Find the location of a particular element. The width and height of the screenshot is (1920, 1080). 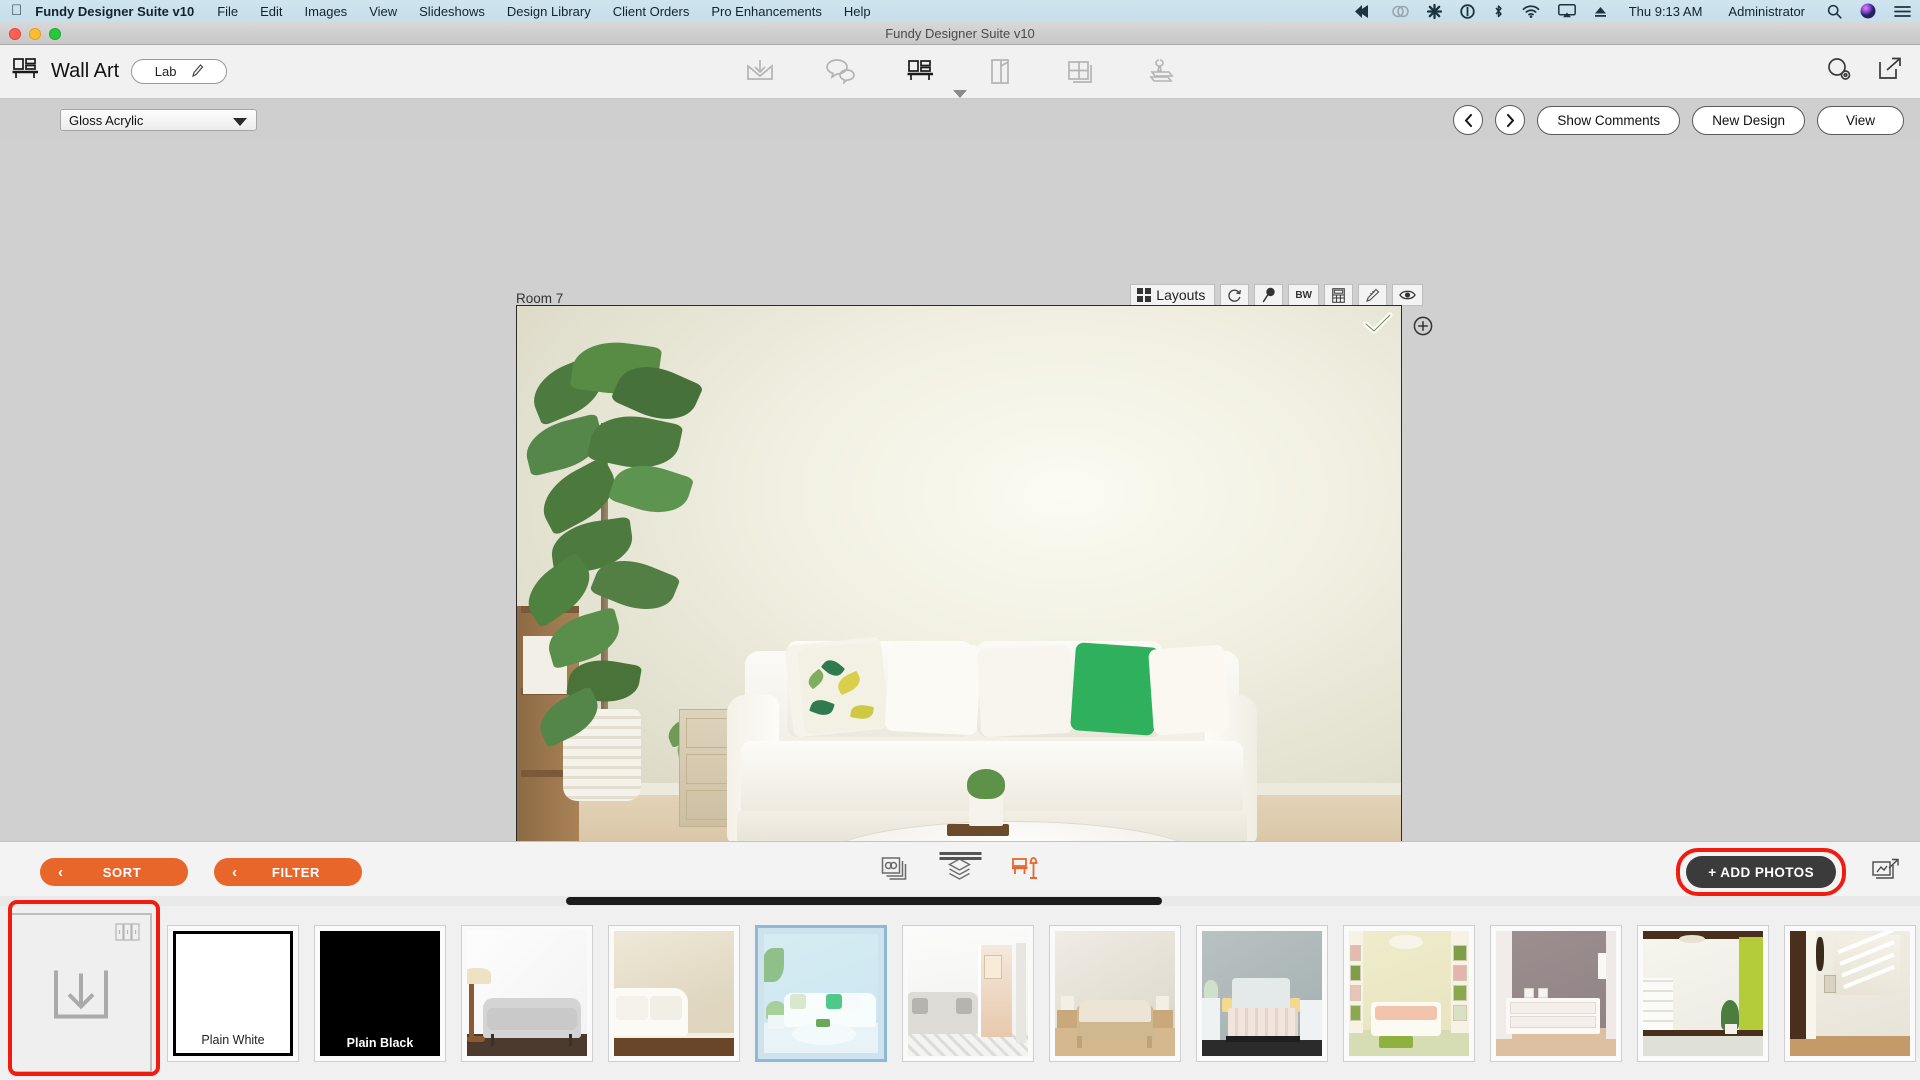

next-design-button is located at coordinates (1510, 120).